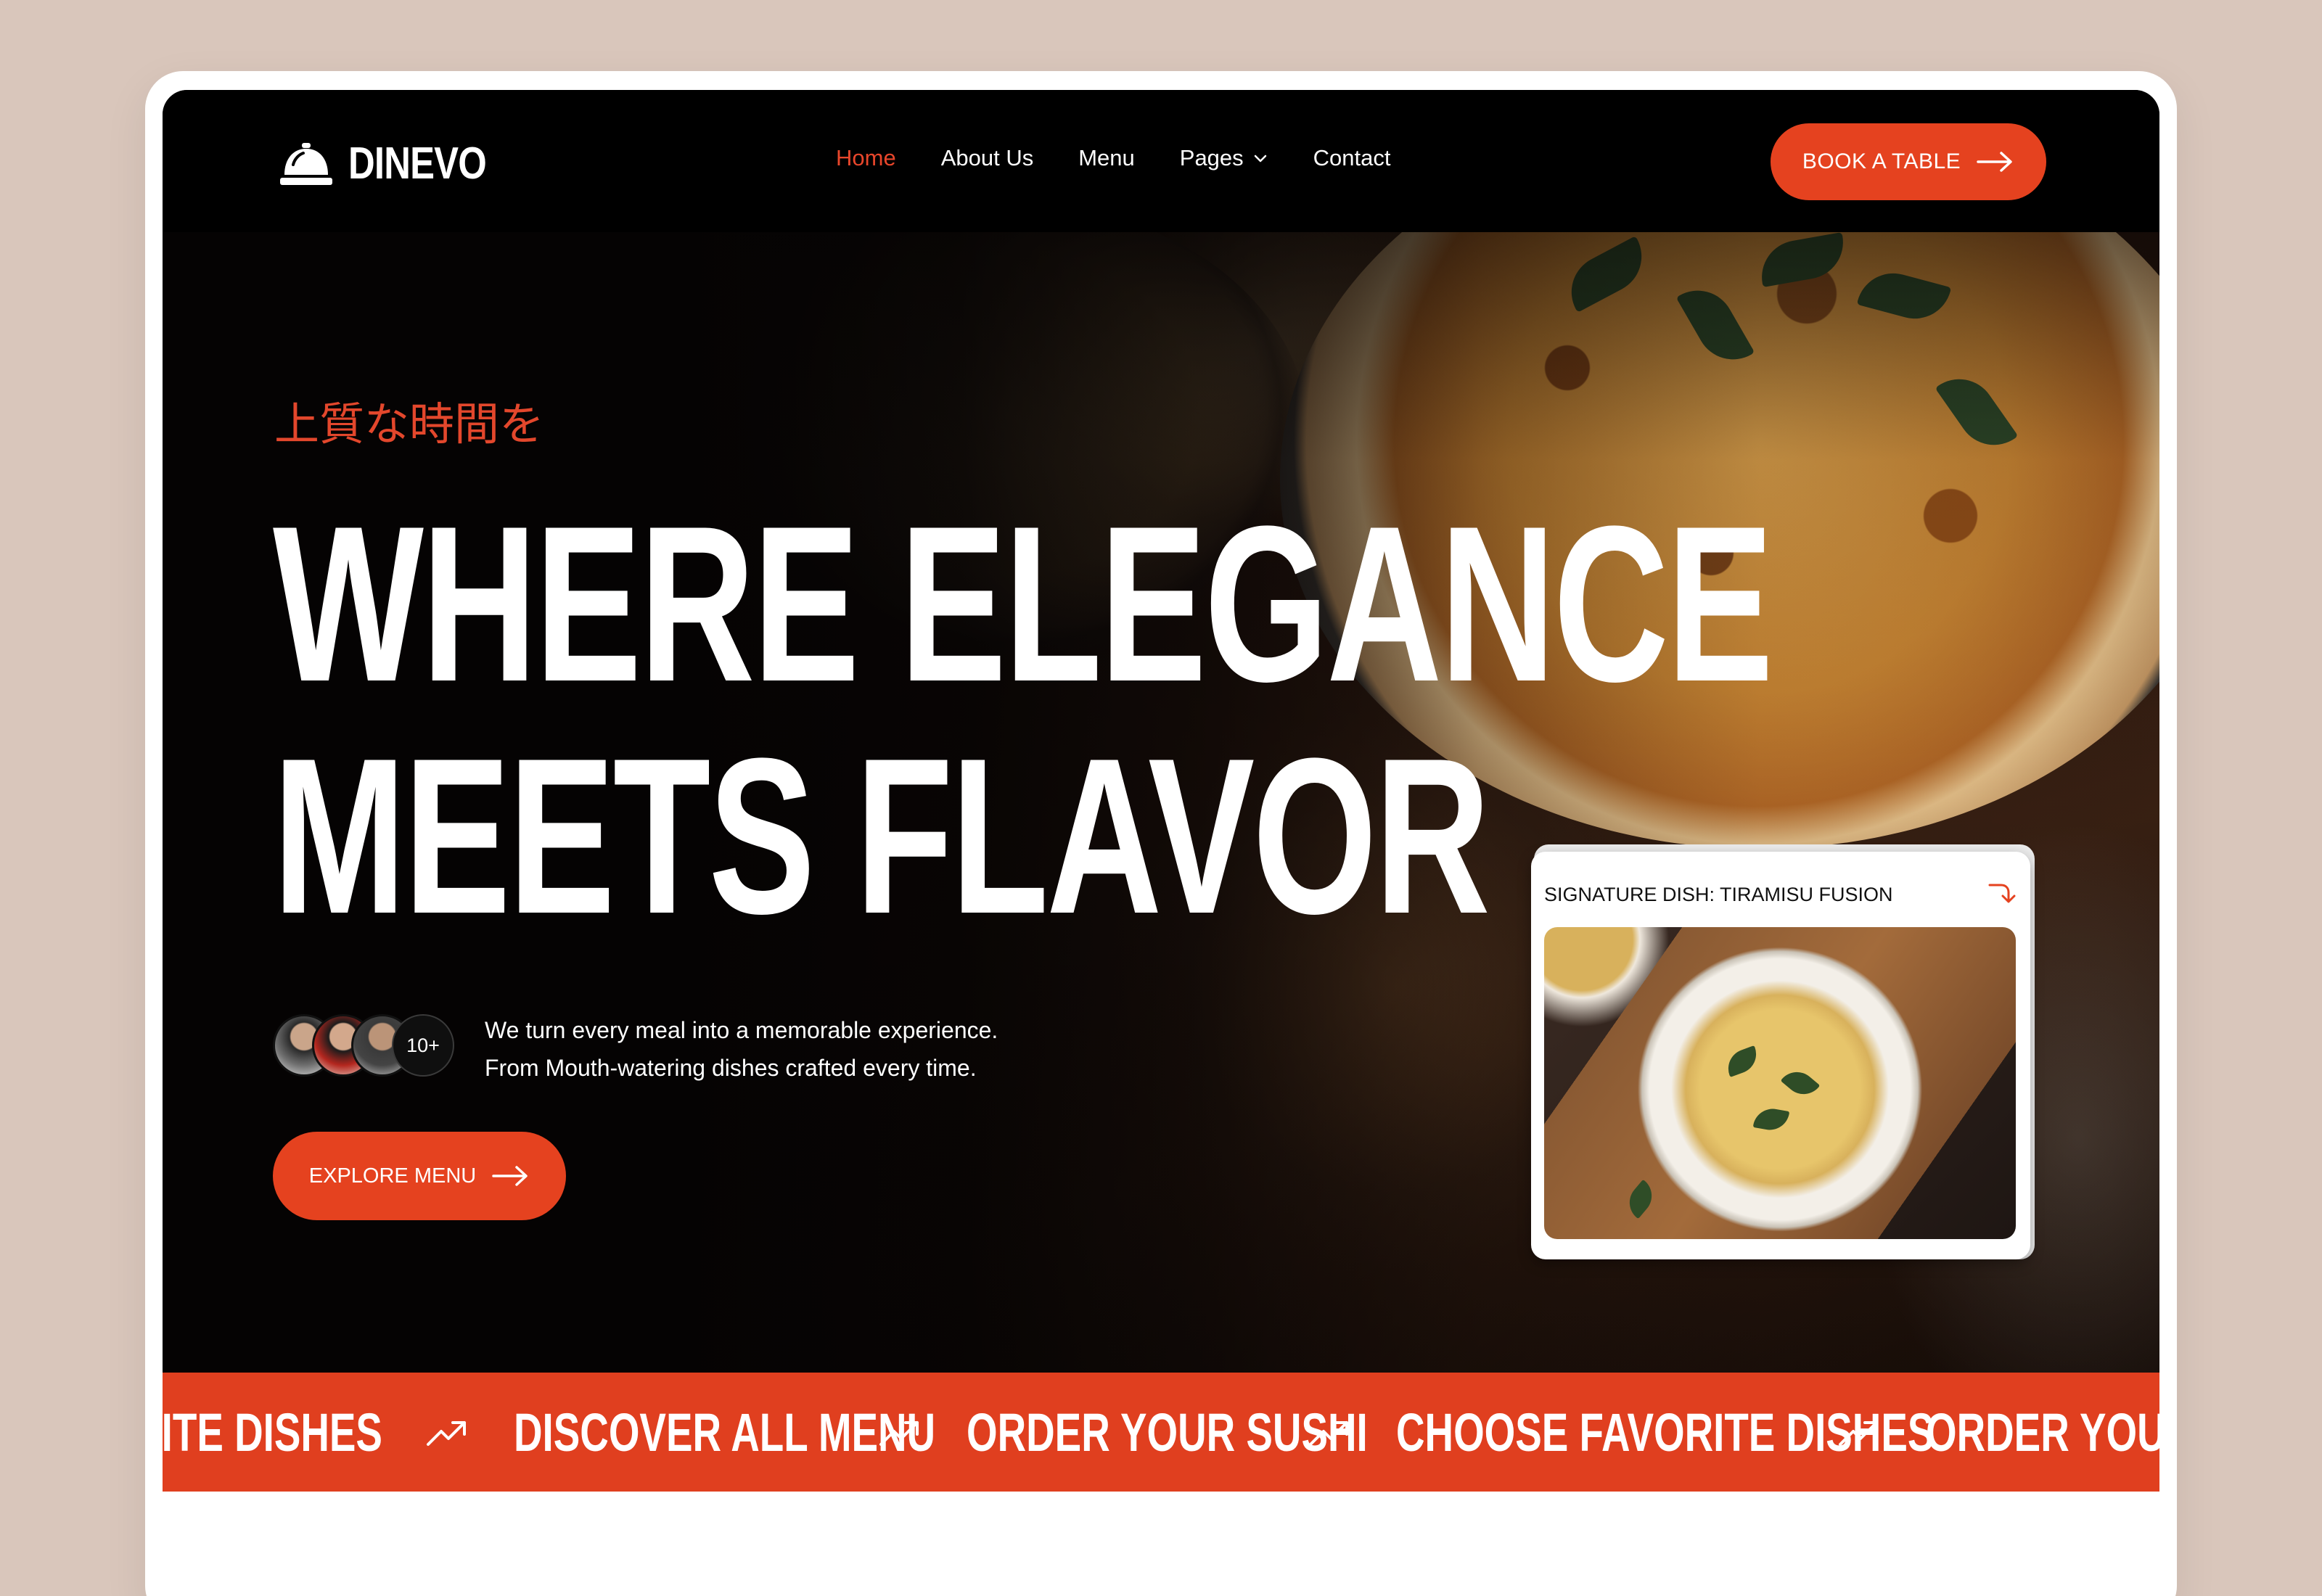 The image size is (2322, 1596). I want to click on explore-menu-button: EXPLORE MENU, so click(419, 1176).